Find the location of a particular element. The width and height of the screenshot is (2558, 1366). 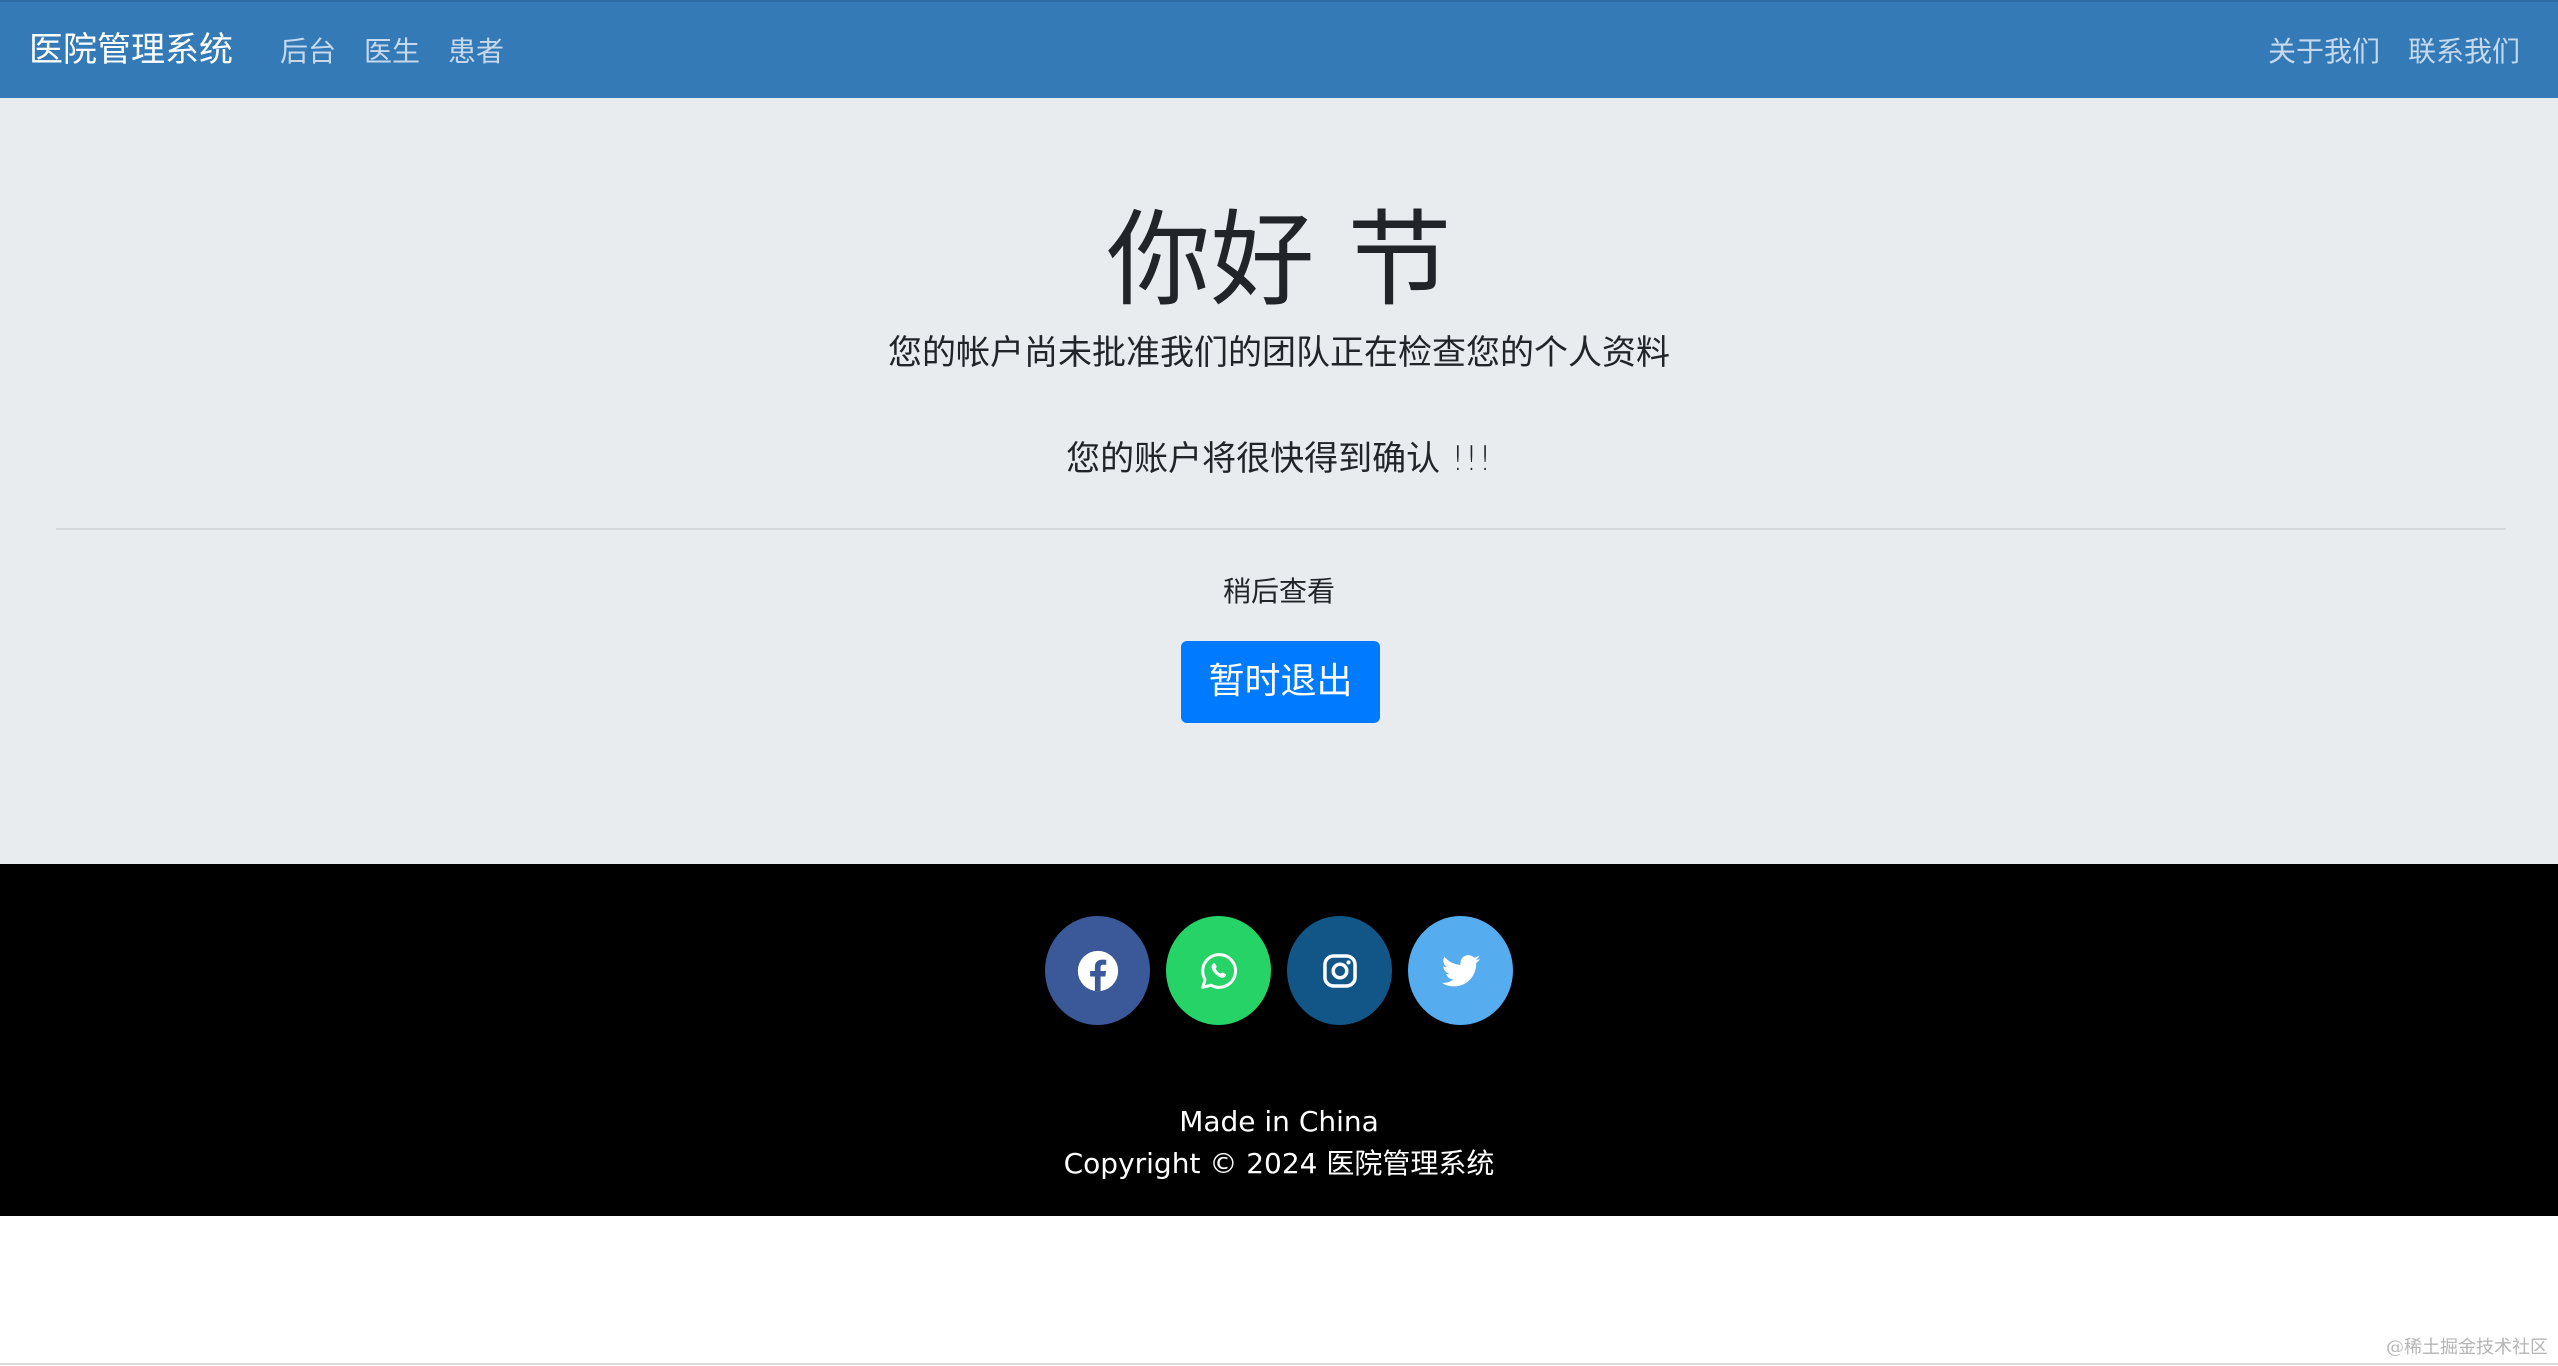

nav-link-admin: 后台 is located at coordinates (308, 52).